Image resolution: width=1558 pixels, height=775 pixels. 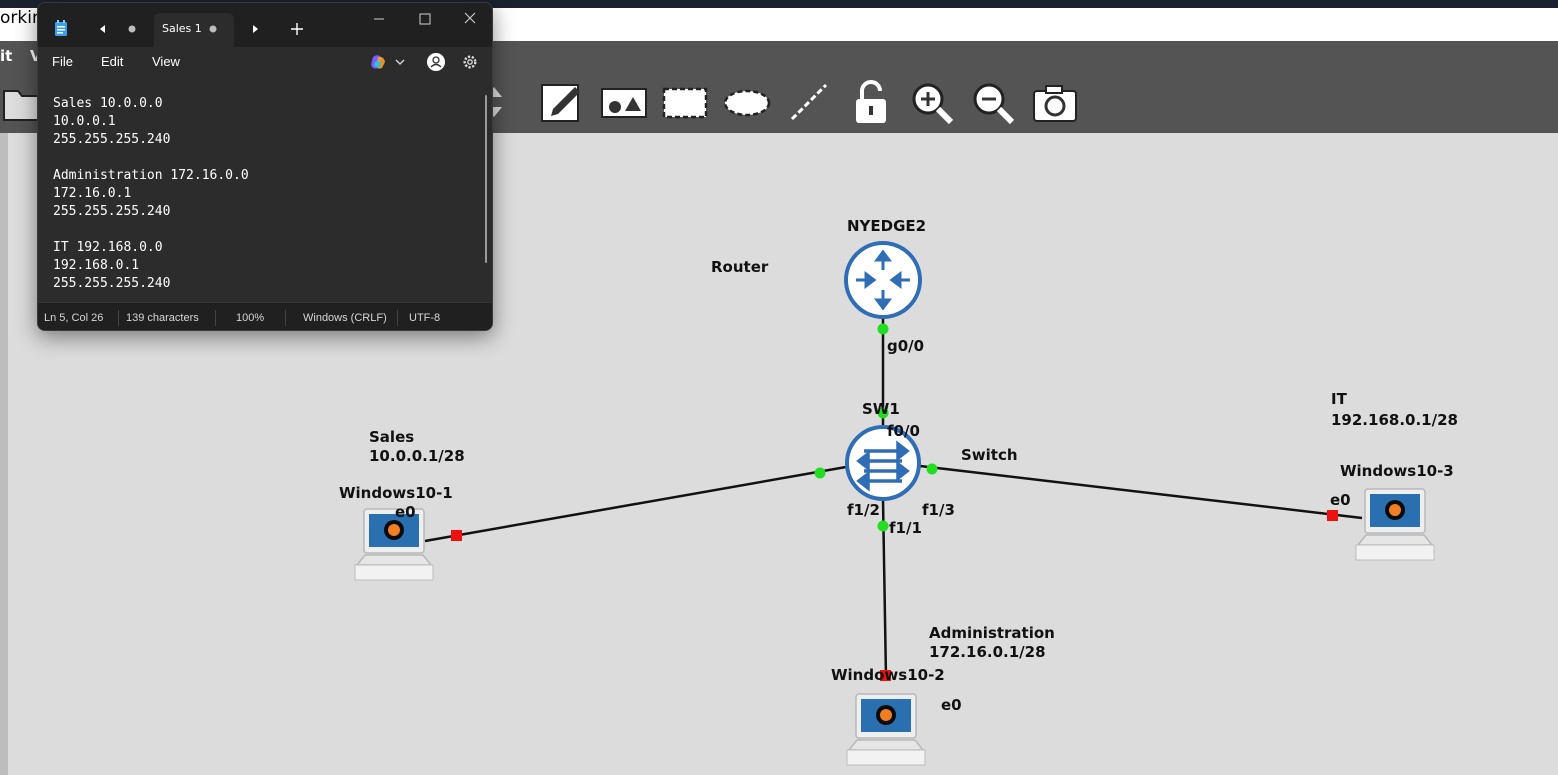 What do you see at coordinates (992, 633) in the screenshot?
I see `administration-group-label: Administration` at bounding box center [992, 633].